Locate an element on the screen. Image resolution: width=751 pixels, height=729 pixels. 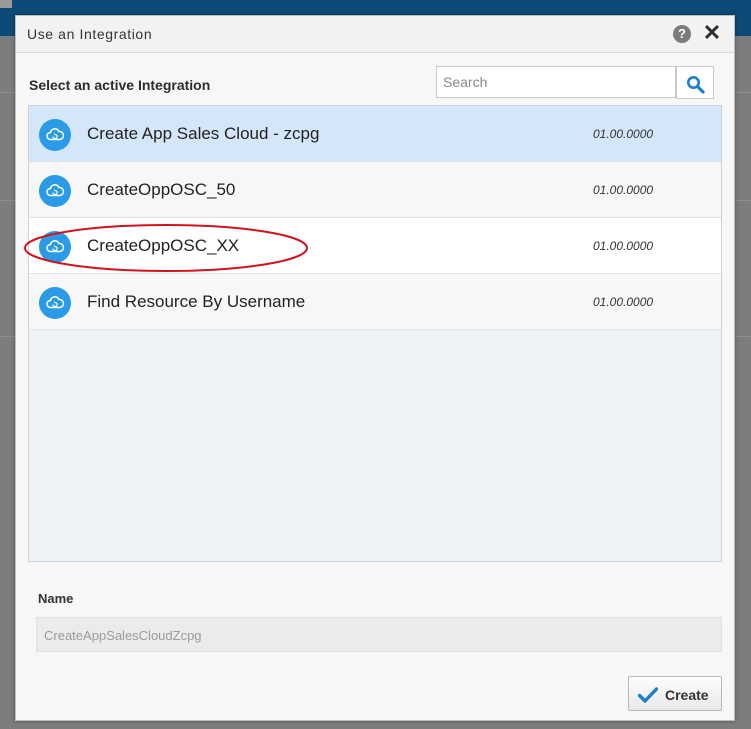
integration-name: CreateOppOSC_50 is located at coordinates (161, 189).